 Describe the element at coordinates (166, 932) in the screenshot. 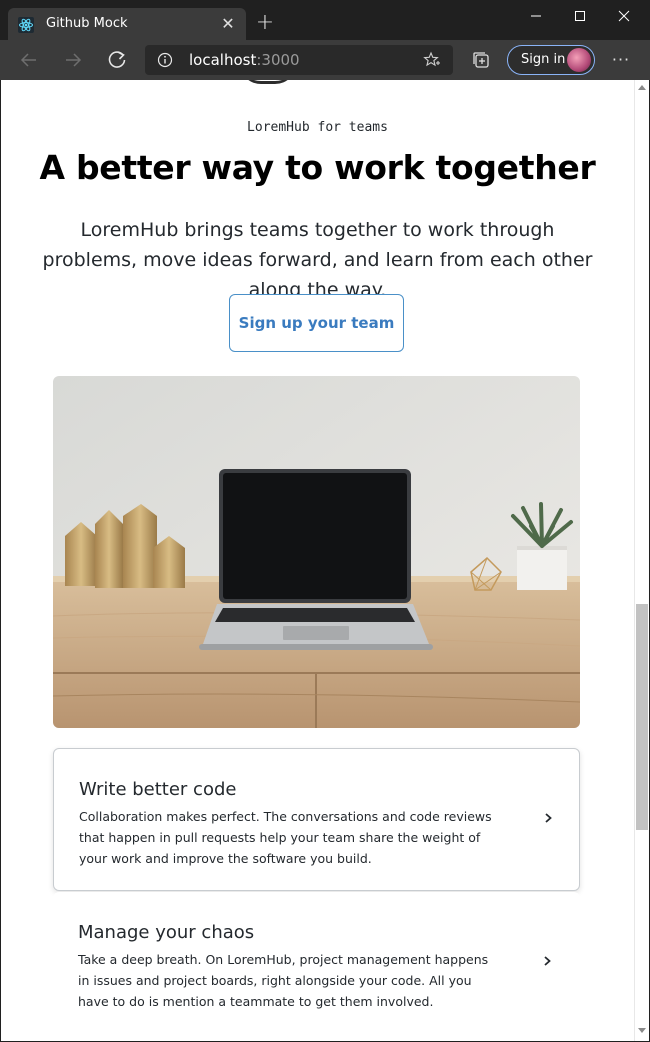

I see `feature-title: Manage your chaos` at that location.